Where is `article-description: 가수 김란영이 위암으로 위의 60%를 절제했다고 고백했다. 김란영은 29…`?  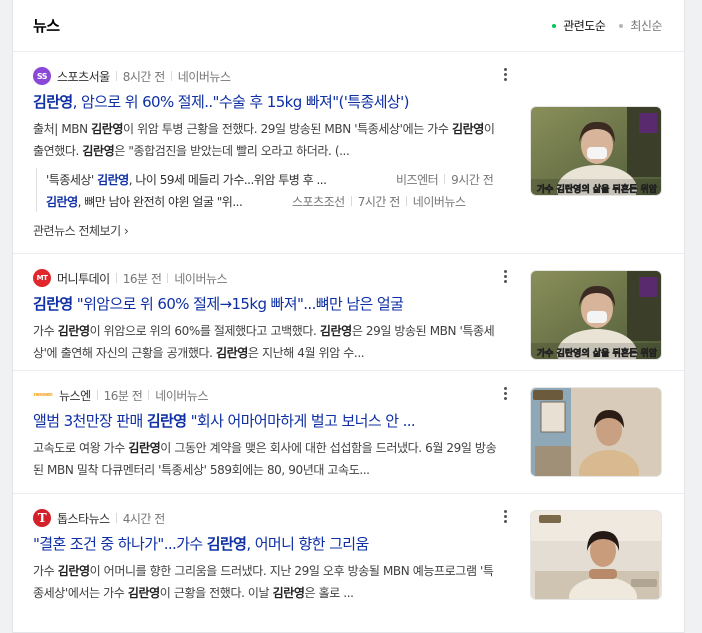
article-description: 가수 김란영이 위암으로 위의 60%를 절제했다고 고백했다. 김란영은 29… is located at coordinates (268, 342).